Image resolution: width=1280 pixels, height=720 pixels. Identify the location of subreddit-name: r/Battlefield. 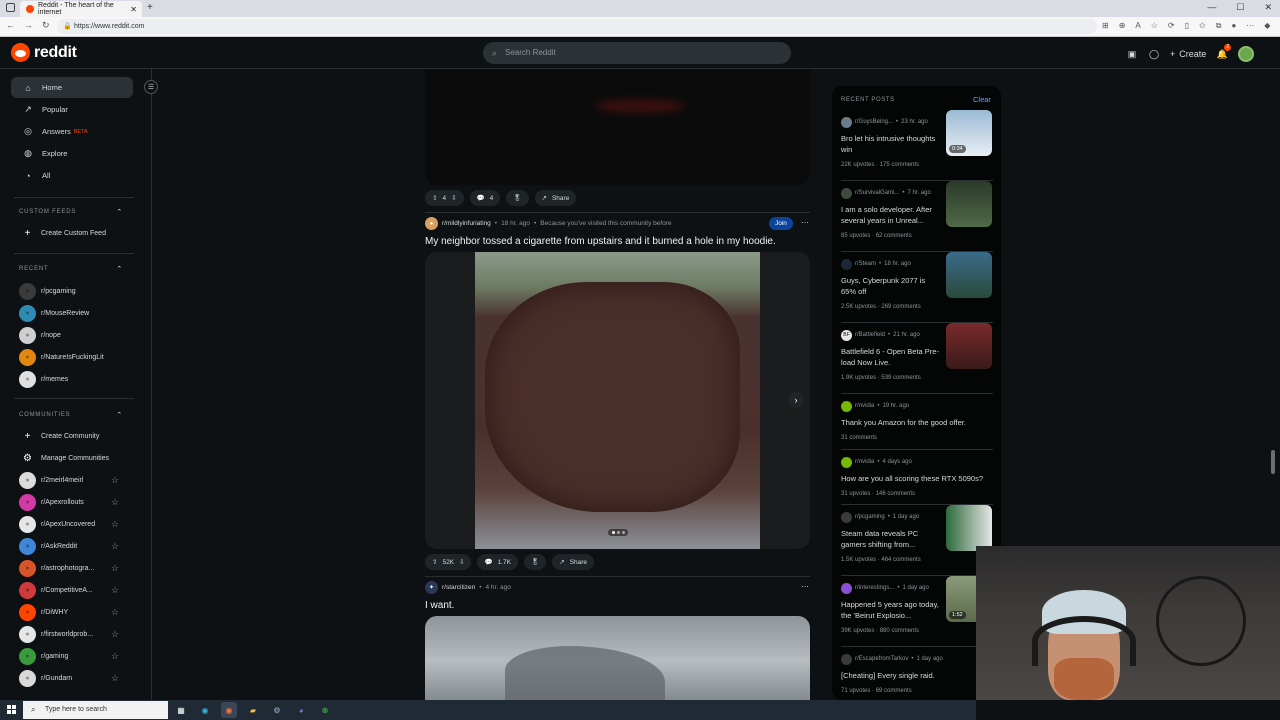
(870, 335).